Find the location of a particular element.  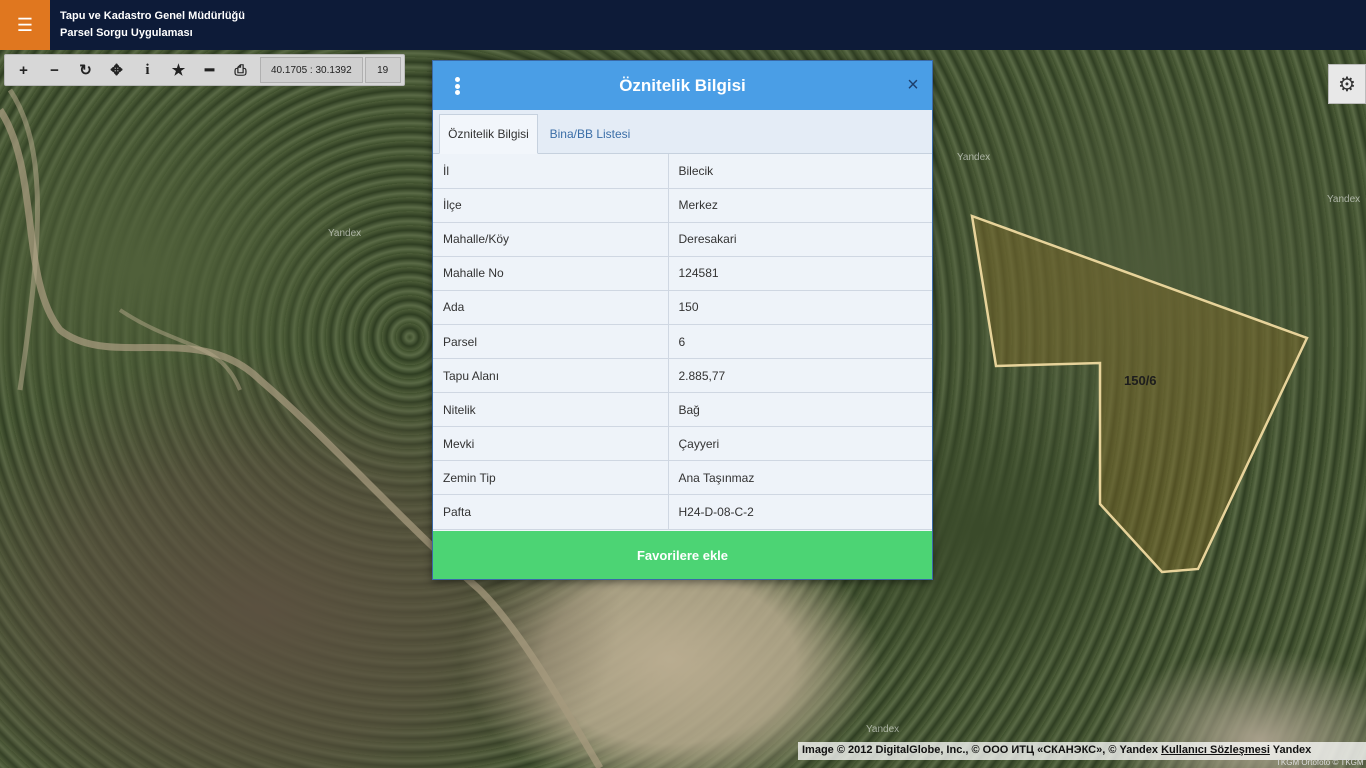

zoom-level-readout: 19 is located at coordinates (382, 70).